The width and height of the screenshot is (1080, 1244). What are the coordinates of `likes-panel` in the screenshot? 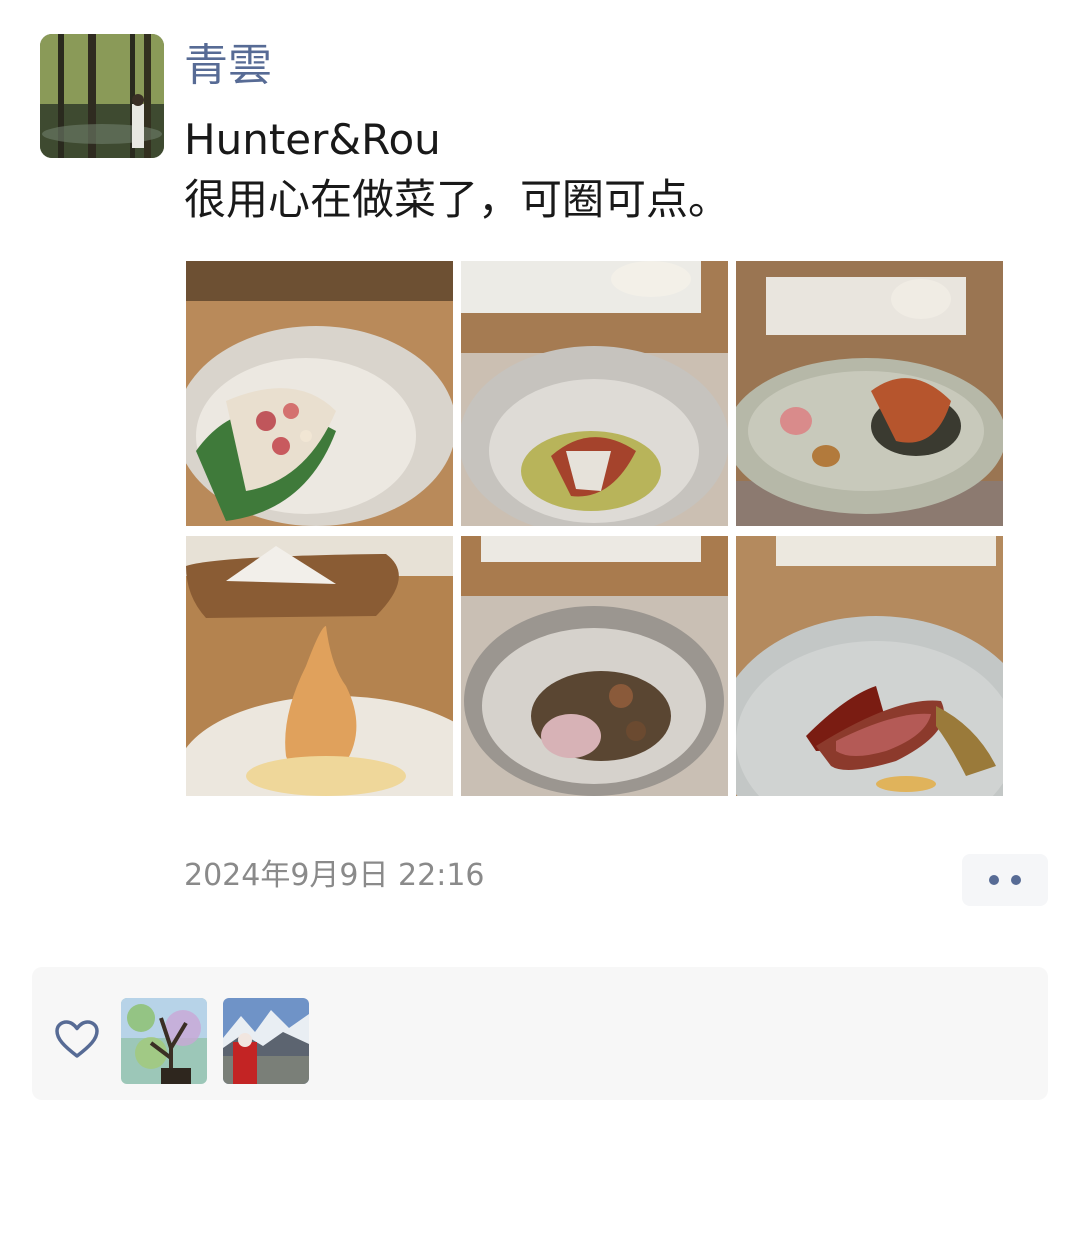 It's located at (540, 1033).